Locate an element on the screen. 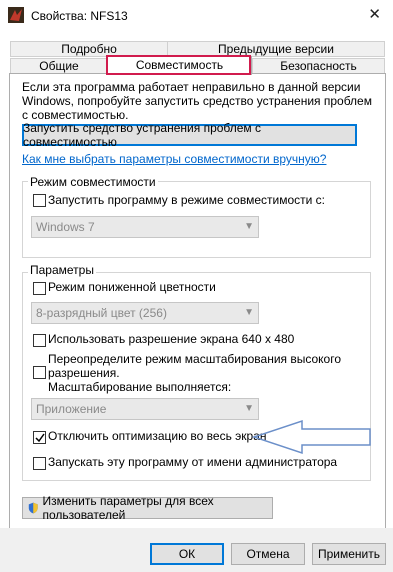  fullscreen-opt-label: Отключить оптимизацию во весь экран is located at coordinates (157, 436).